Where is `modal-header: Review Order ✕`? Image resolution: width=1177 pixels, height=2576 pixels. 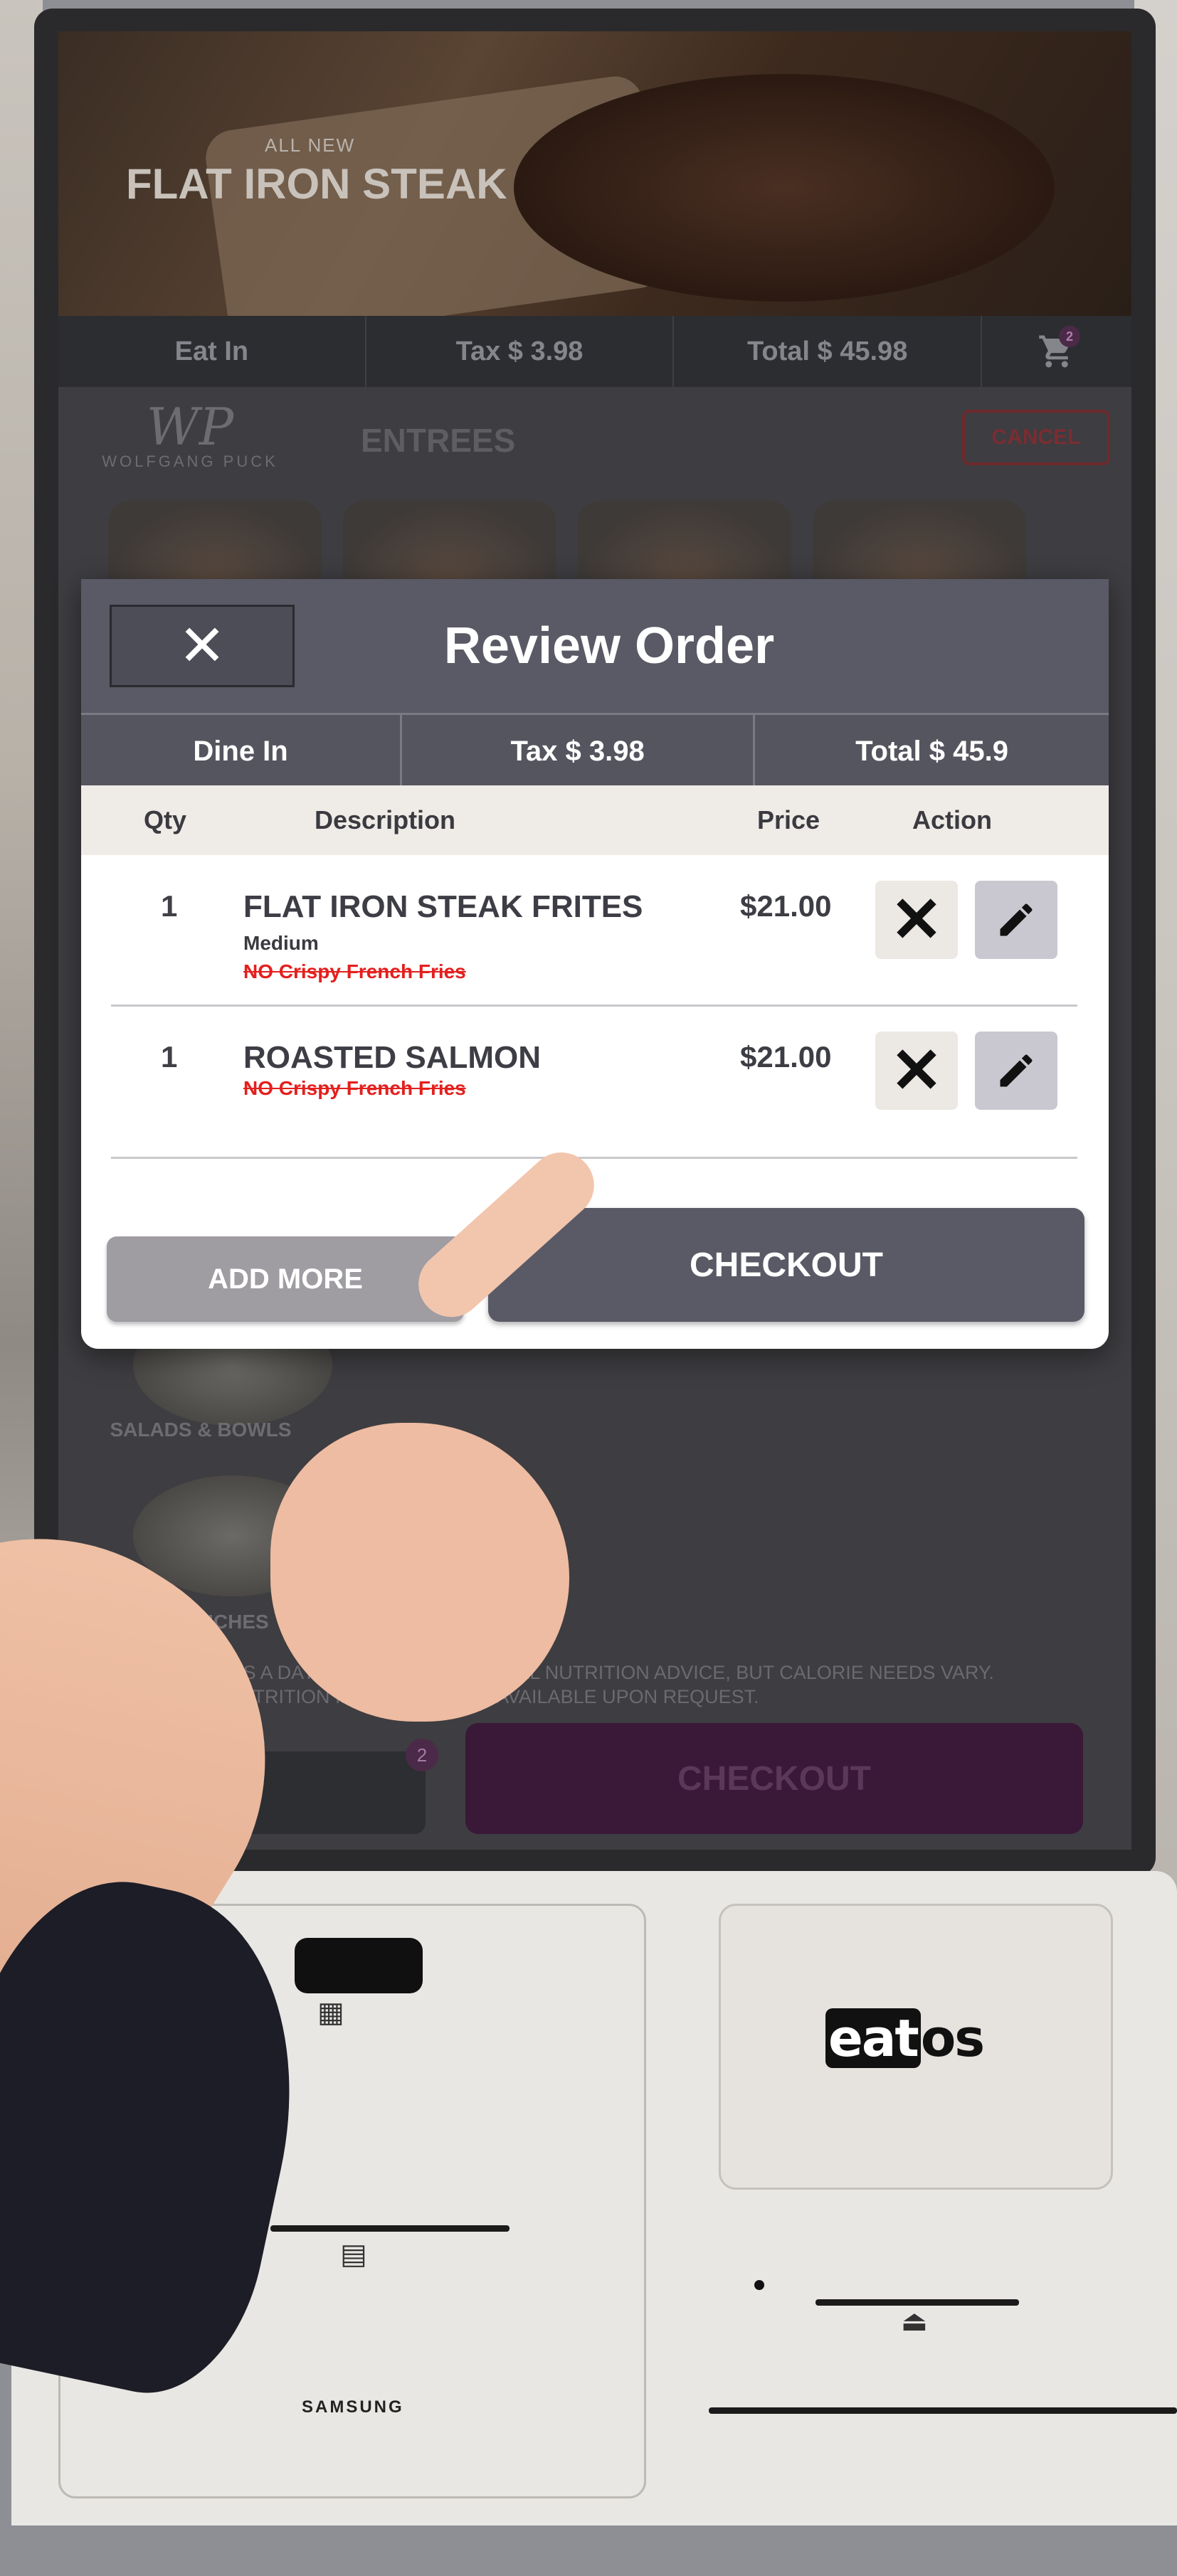
modal-header: Review Order ✕ is located at coordinates (595, 646).